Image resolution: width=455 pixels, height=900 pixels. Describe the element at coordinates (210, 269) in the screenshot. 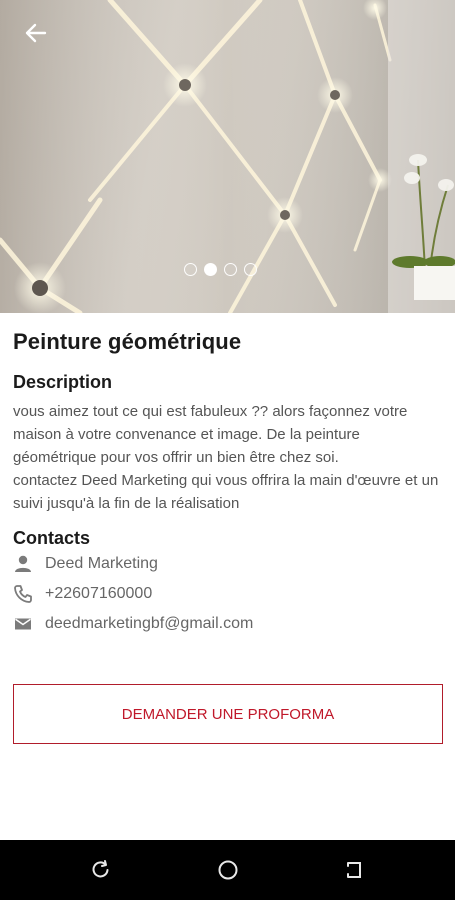

I see `carousel-dot-active` at that location.